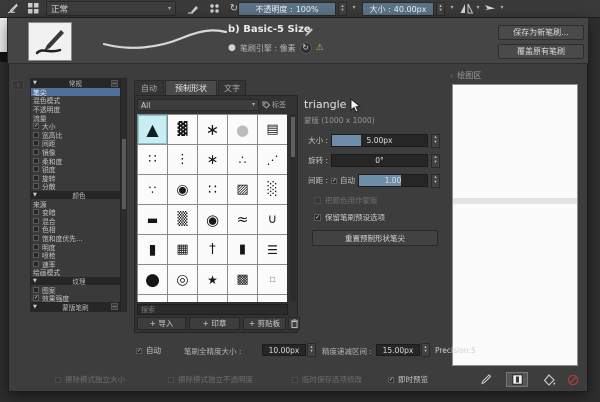 This screenshot has width=600, height=402. Describe the element at coordinates (214, 323) in the screenshot. I see `stamp-tip-button: + 印章` at that location.